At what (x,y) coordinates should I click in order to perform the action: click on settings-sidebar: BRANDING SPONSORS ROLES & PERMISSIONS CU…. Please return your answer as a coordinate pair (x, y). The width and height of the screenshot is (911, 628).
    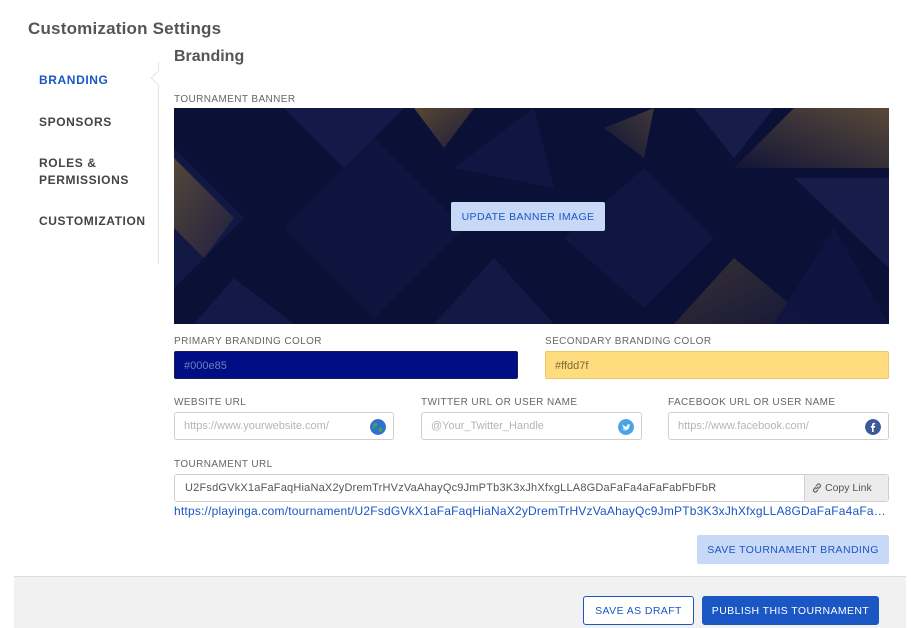
    Looking at the image, I should click on (94, 163).